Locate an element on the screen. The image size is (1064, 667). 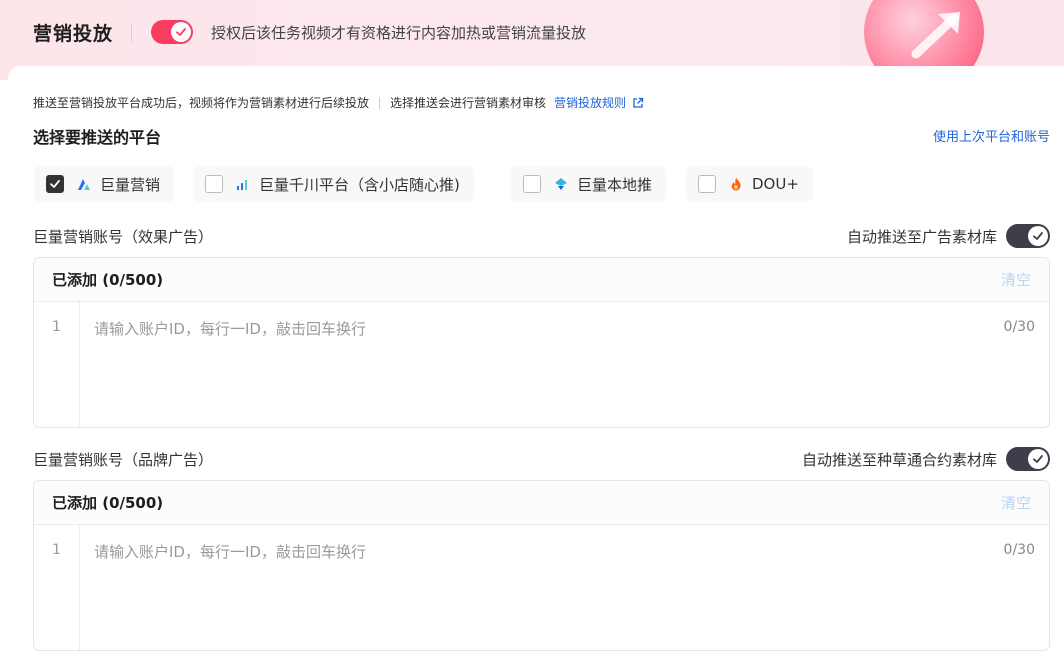
hint-text-1: 推送至营销投放平台成功后，视频将作为营销素材进行后续投放 is located at coordinates (201, 103).